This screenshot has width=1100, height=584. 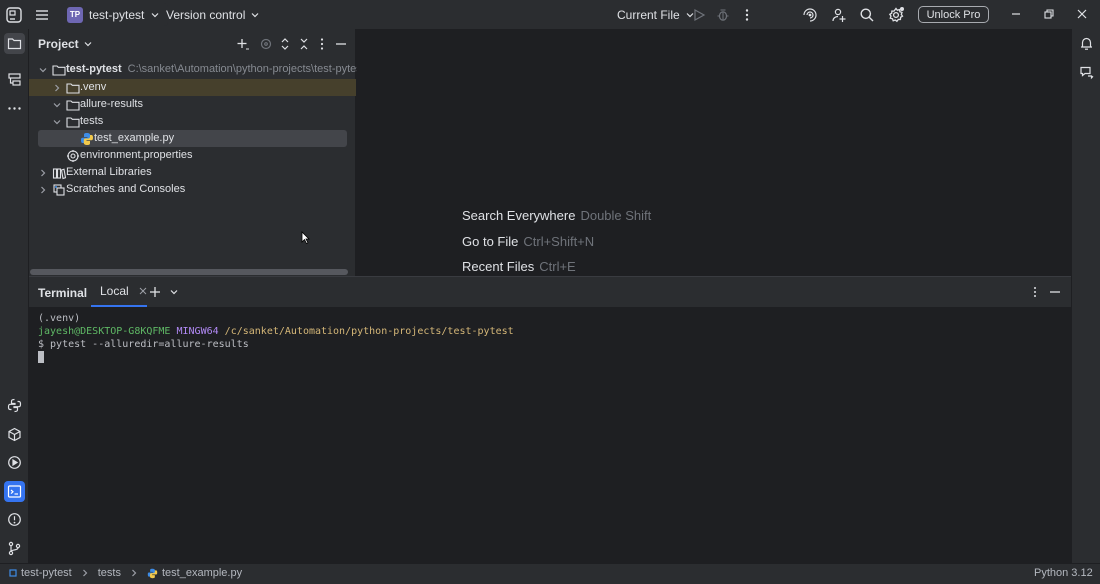 What do you see at coordinates (46, 573) in the screenshot?
I see `breadcrumb-item: test-pytest` at bounding box center [46, 573].